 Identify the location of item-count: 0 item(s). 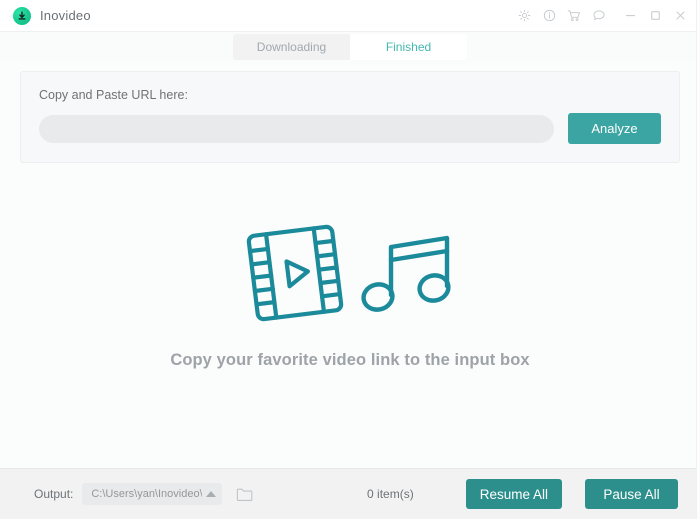
(390, 494).